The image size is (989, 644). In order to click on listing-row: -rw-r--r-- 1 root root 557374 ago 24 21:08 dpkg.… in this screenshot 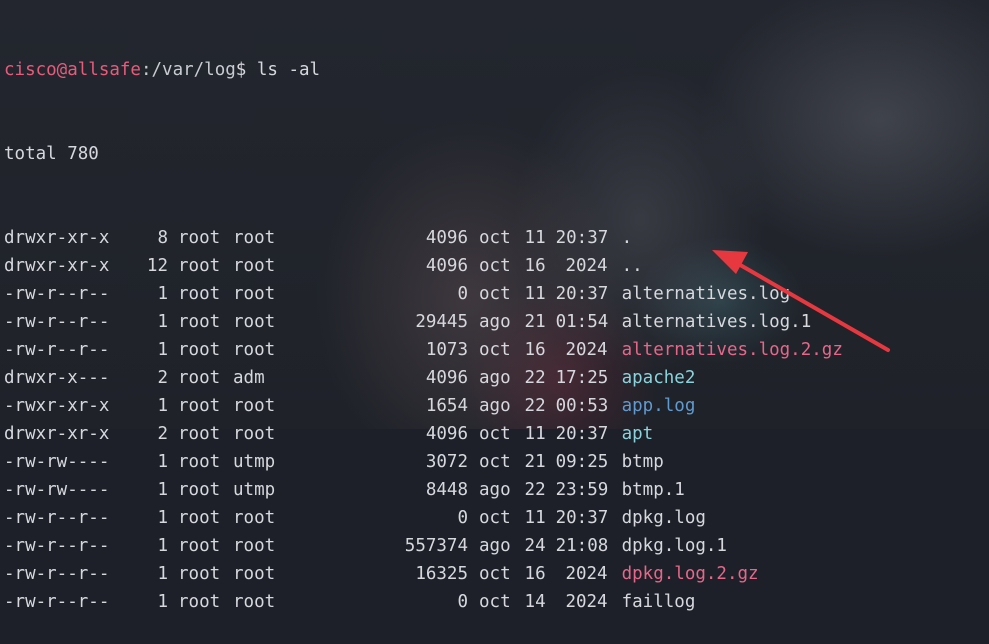, I will do `click(496, 546)`.